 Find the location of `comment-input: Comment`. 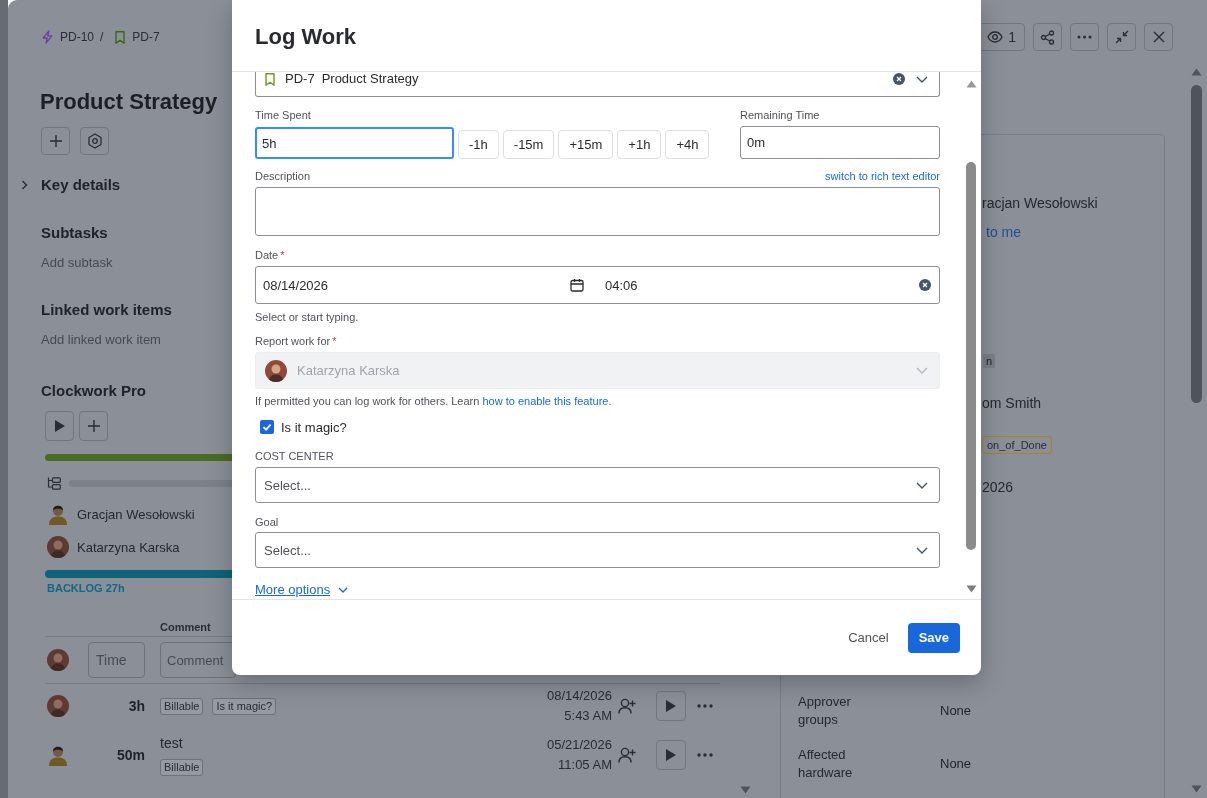

comment-input: Comment is located at coordinates (198, 660).